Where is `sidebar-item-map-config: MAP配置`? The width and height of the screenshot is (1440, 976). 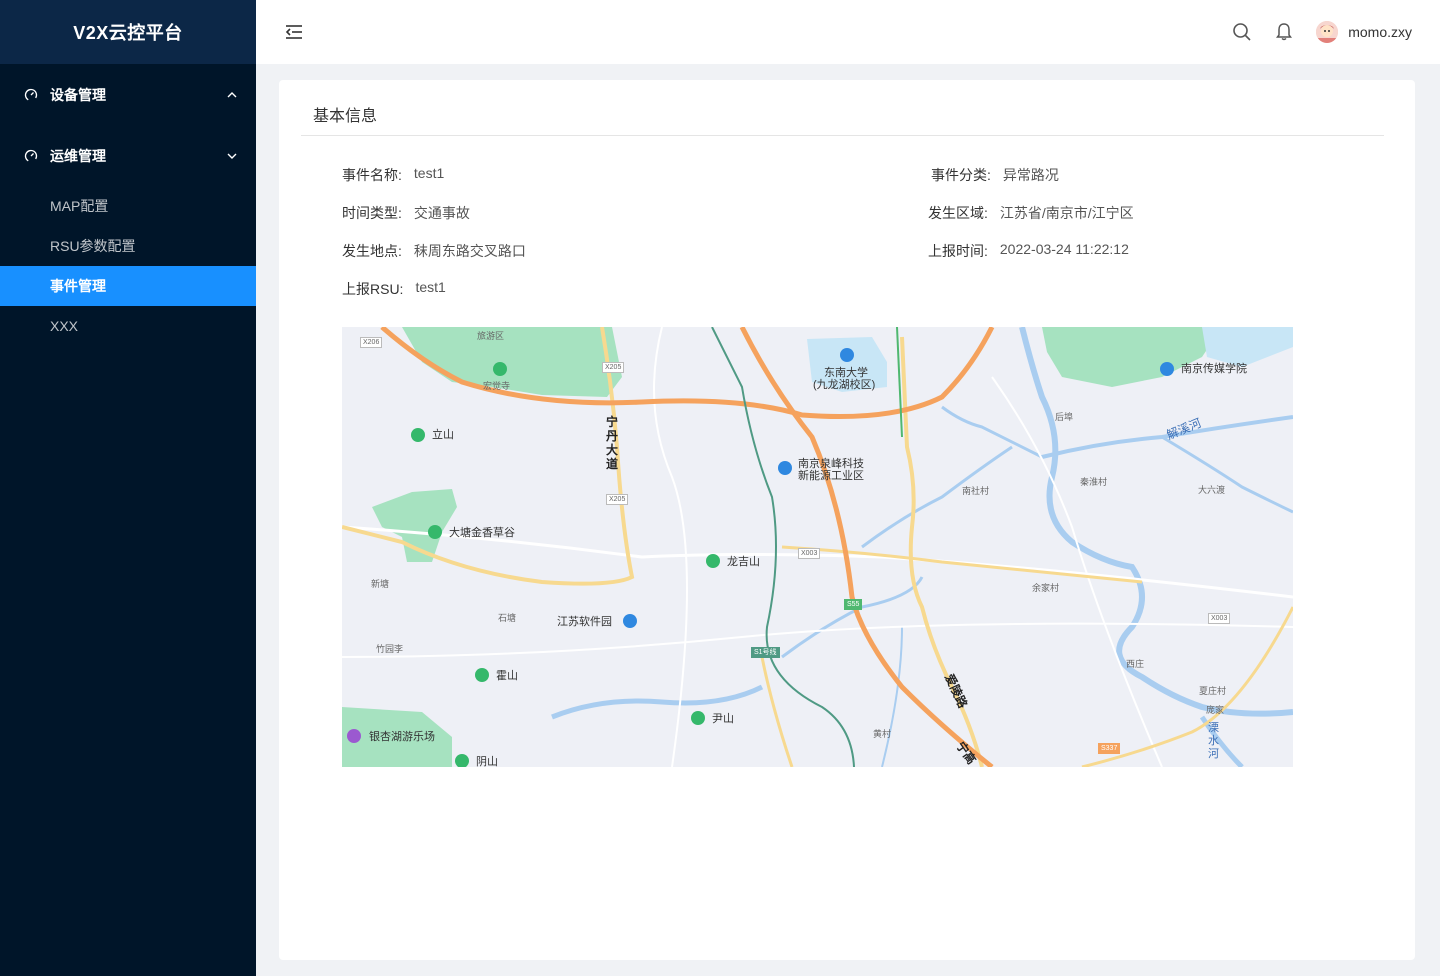 sidebar-item-map-config: MAP配置 is located at coordinates (128, 206).